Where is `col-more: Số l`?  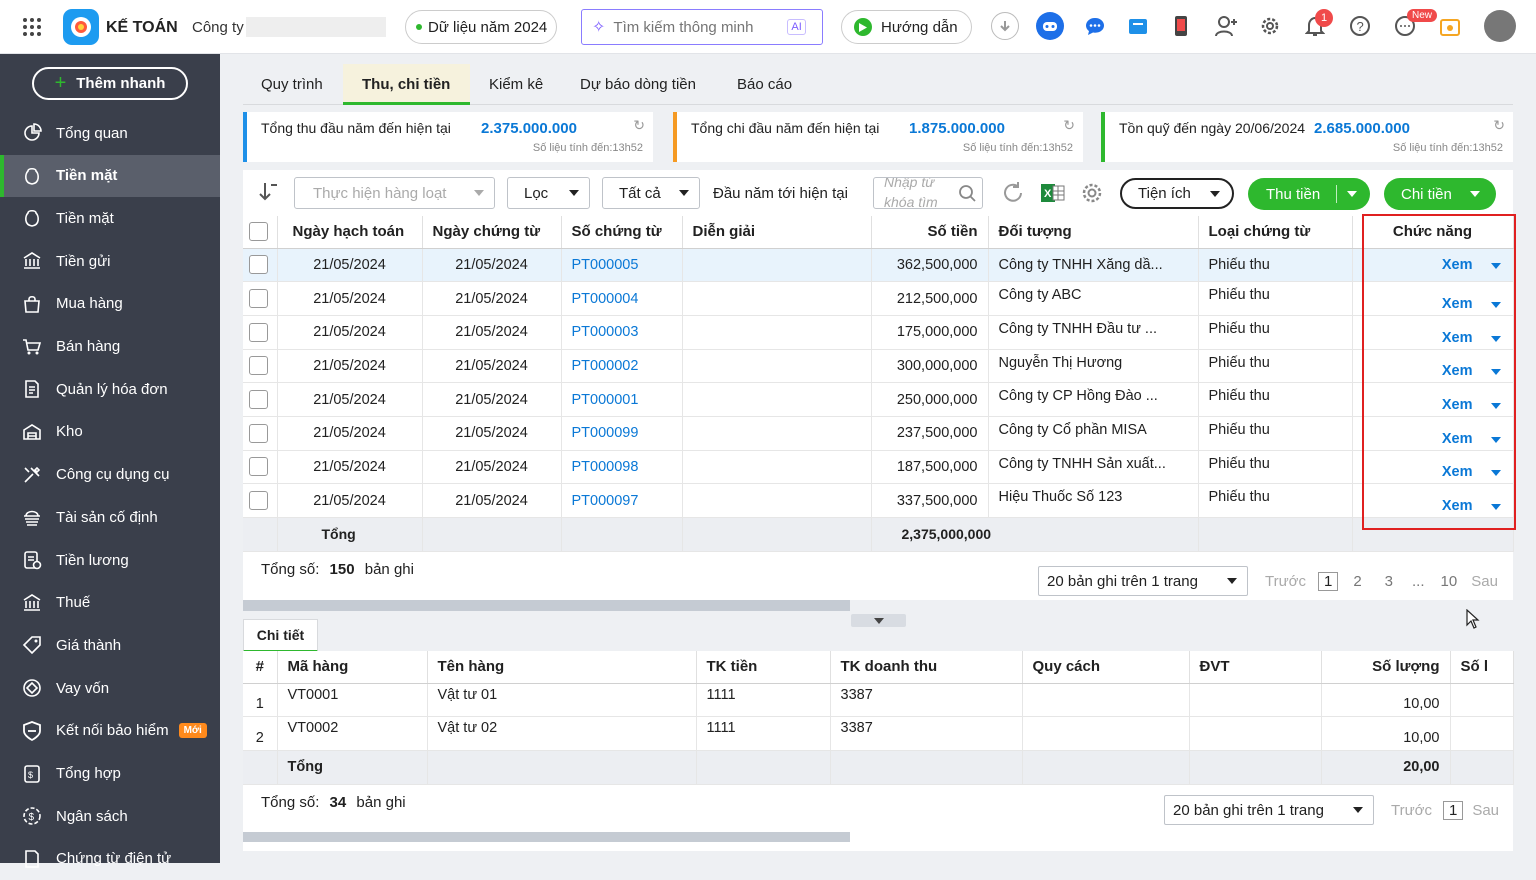
col-more: Số l is located at coordinates (1482, 667).